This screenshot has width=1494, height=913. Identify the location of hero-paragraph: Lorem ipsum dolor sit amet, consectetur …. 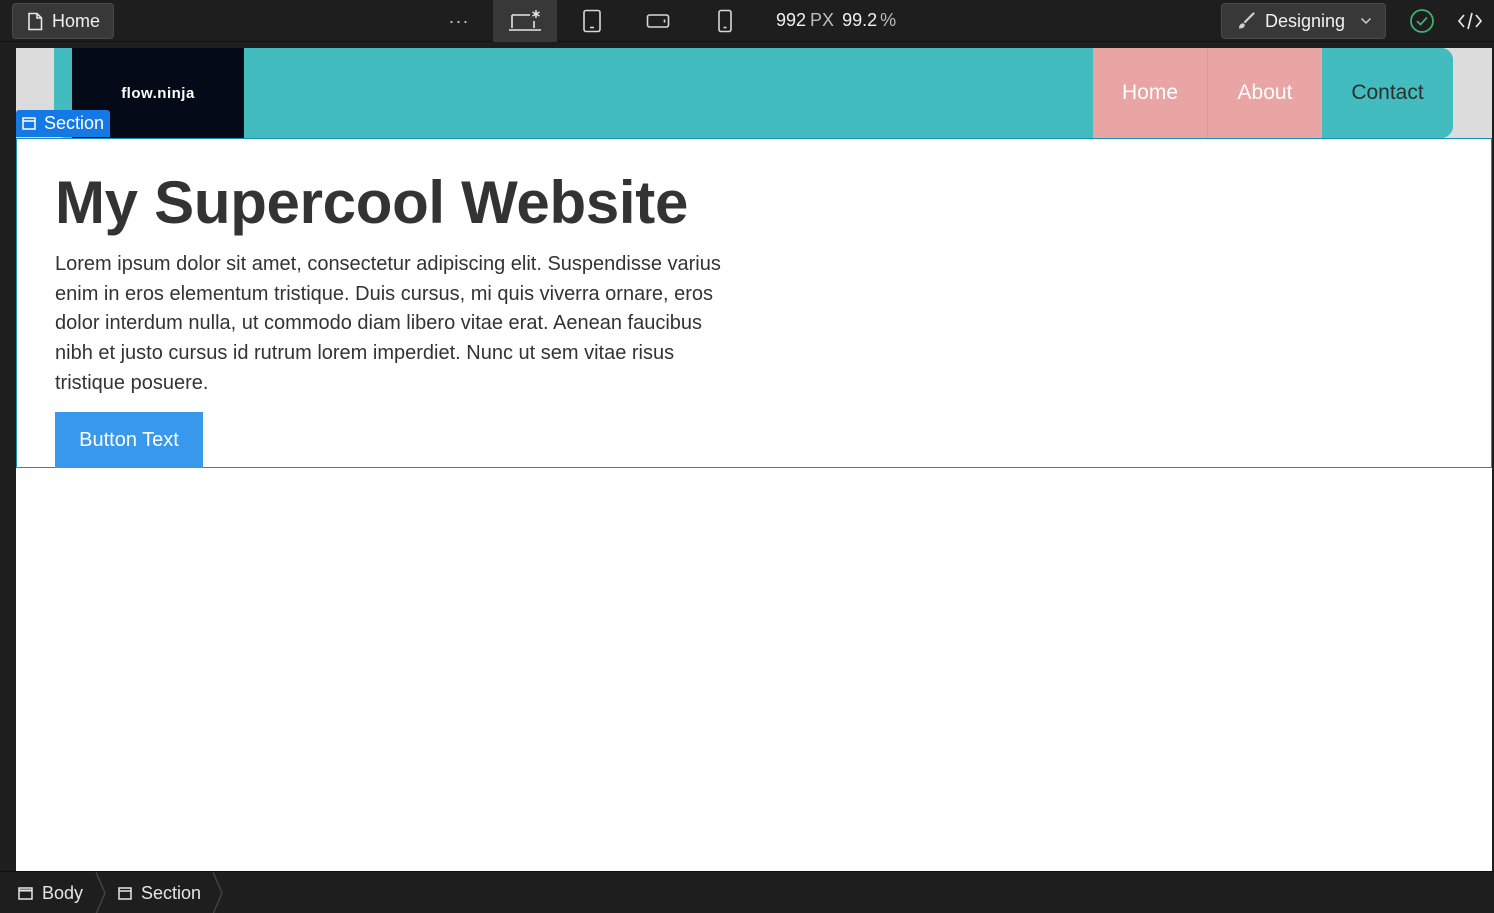
(395, 324).